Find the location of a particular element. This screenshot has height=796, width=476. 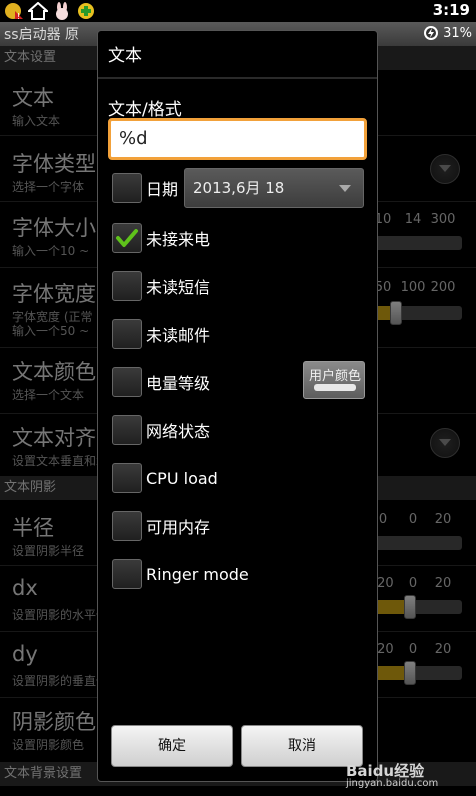

checkbox-label: 电量等级 is located at coordinates (178, 383).